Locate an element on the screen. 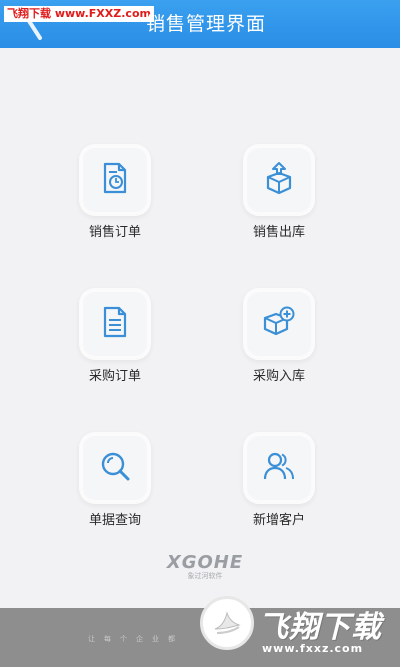  new-customer-button is located at coordinates (279, 468).